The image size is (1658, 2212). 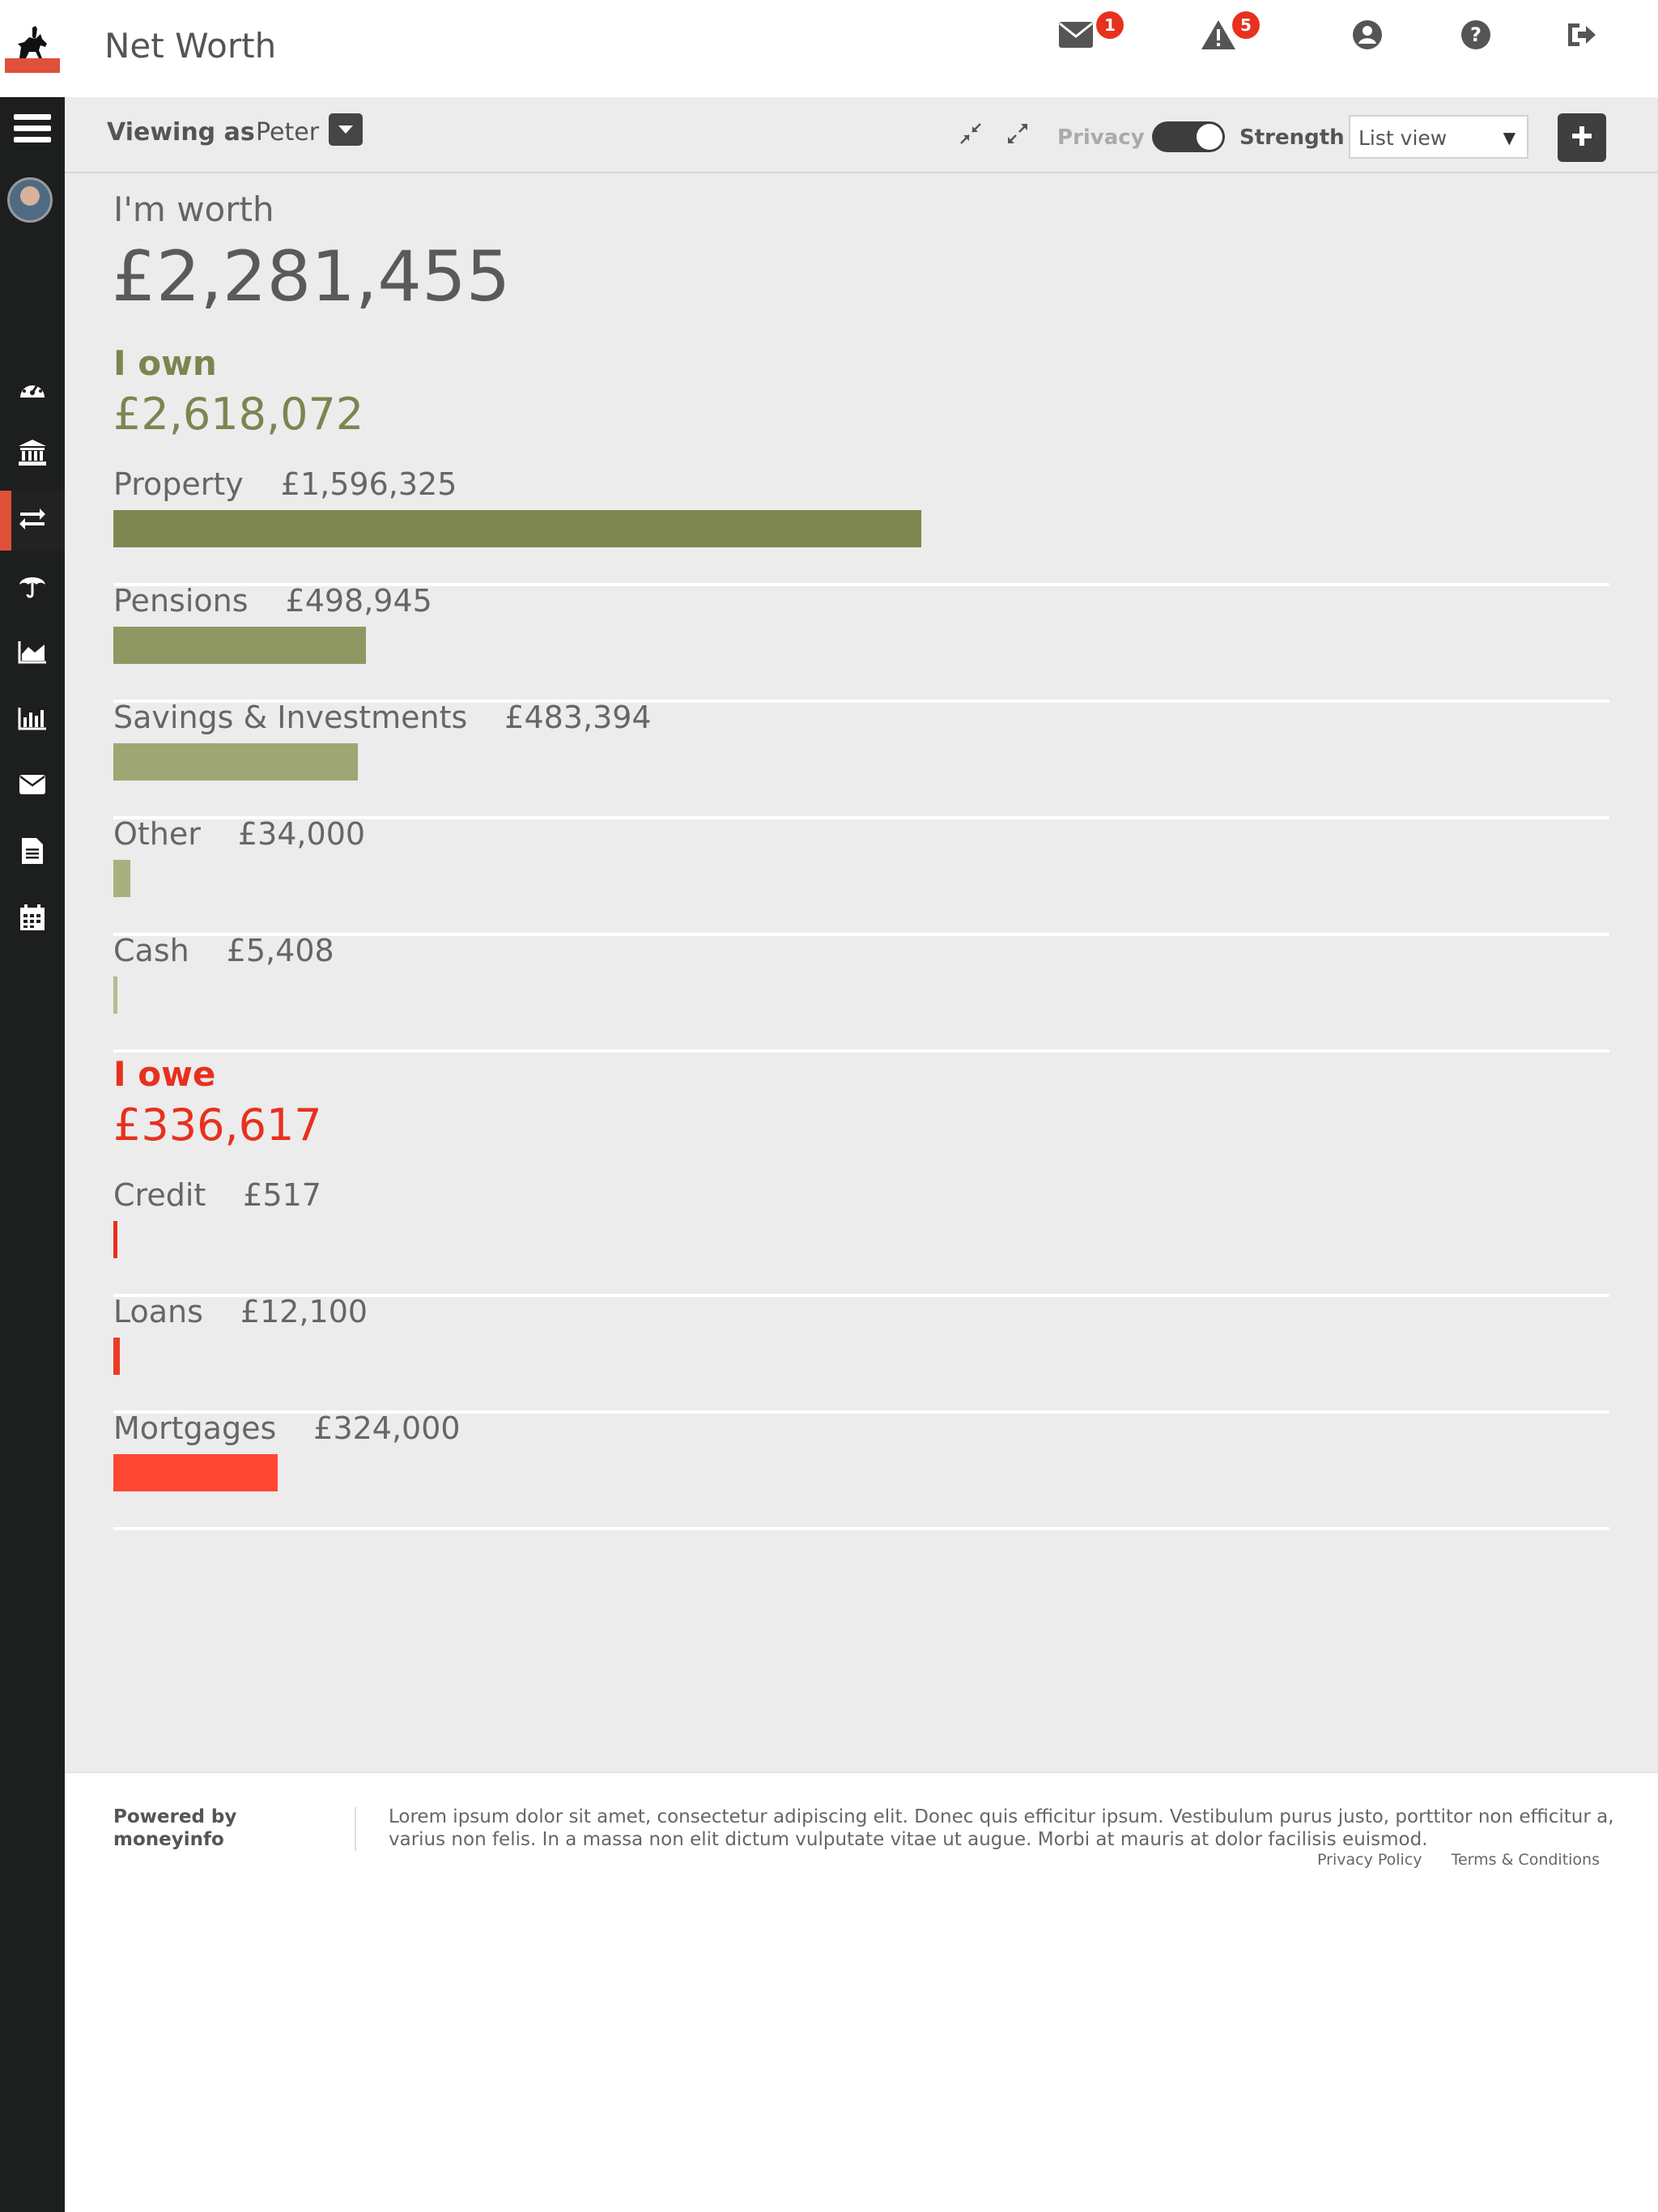 I want to click on plus-icon, so click(x=1581, y=138).